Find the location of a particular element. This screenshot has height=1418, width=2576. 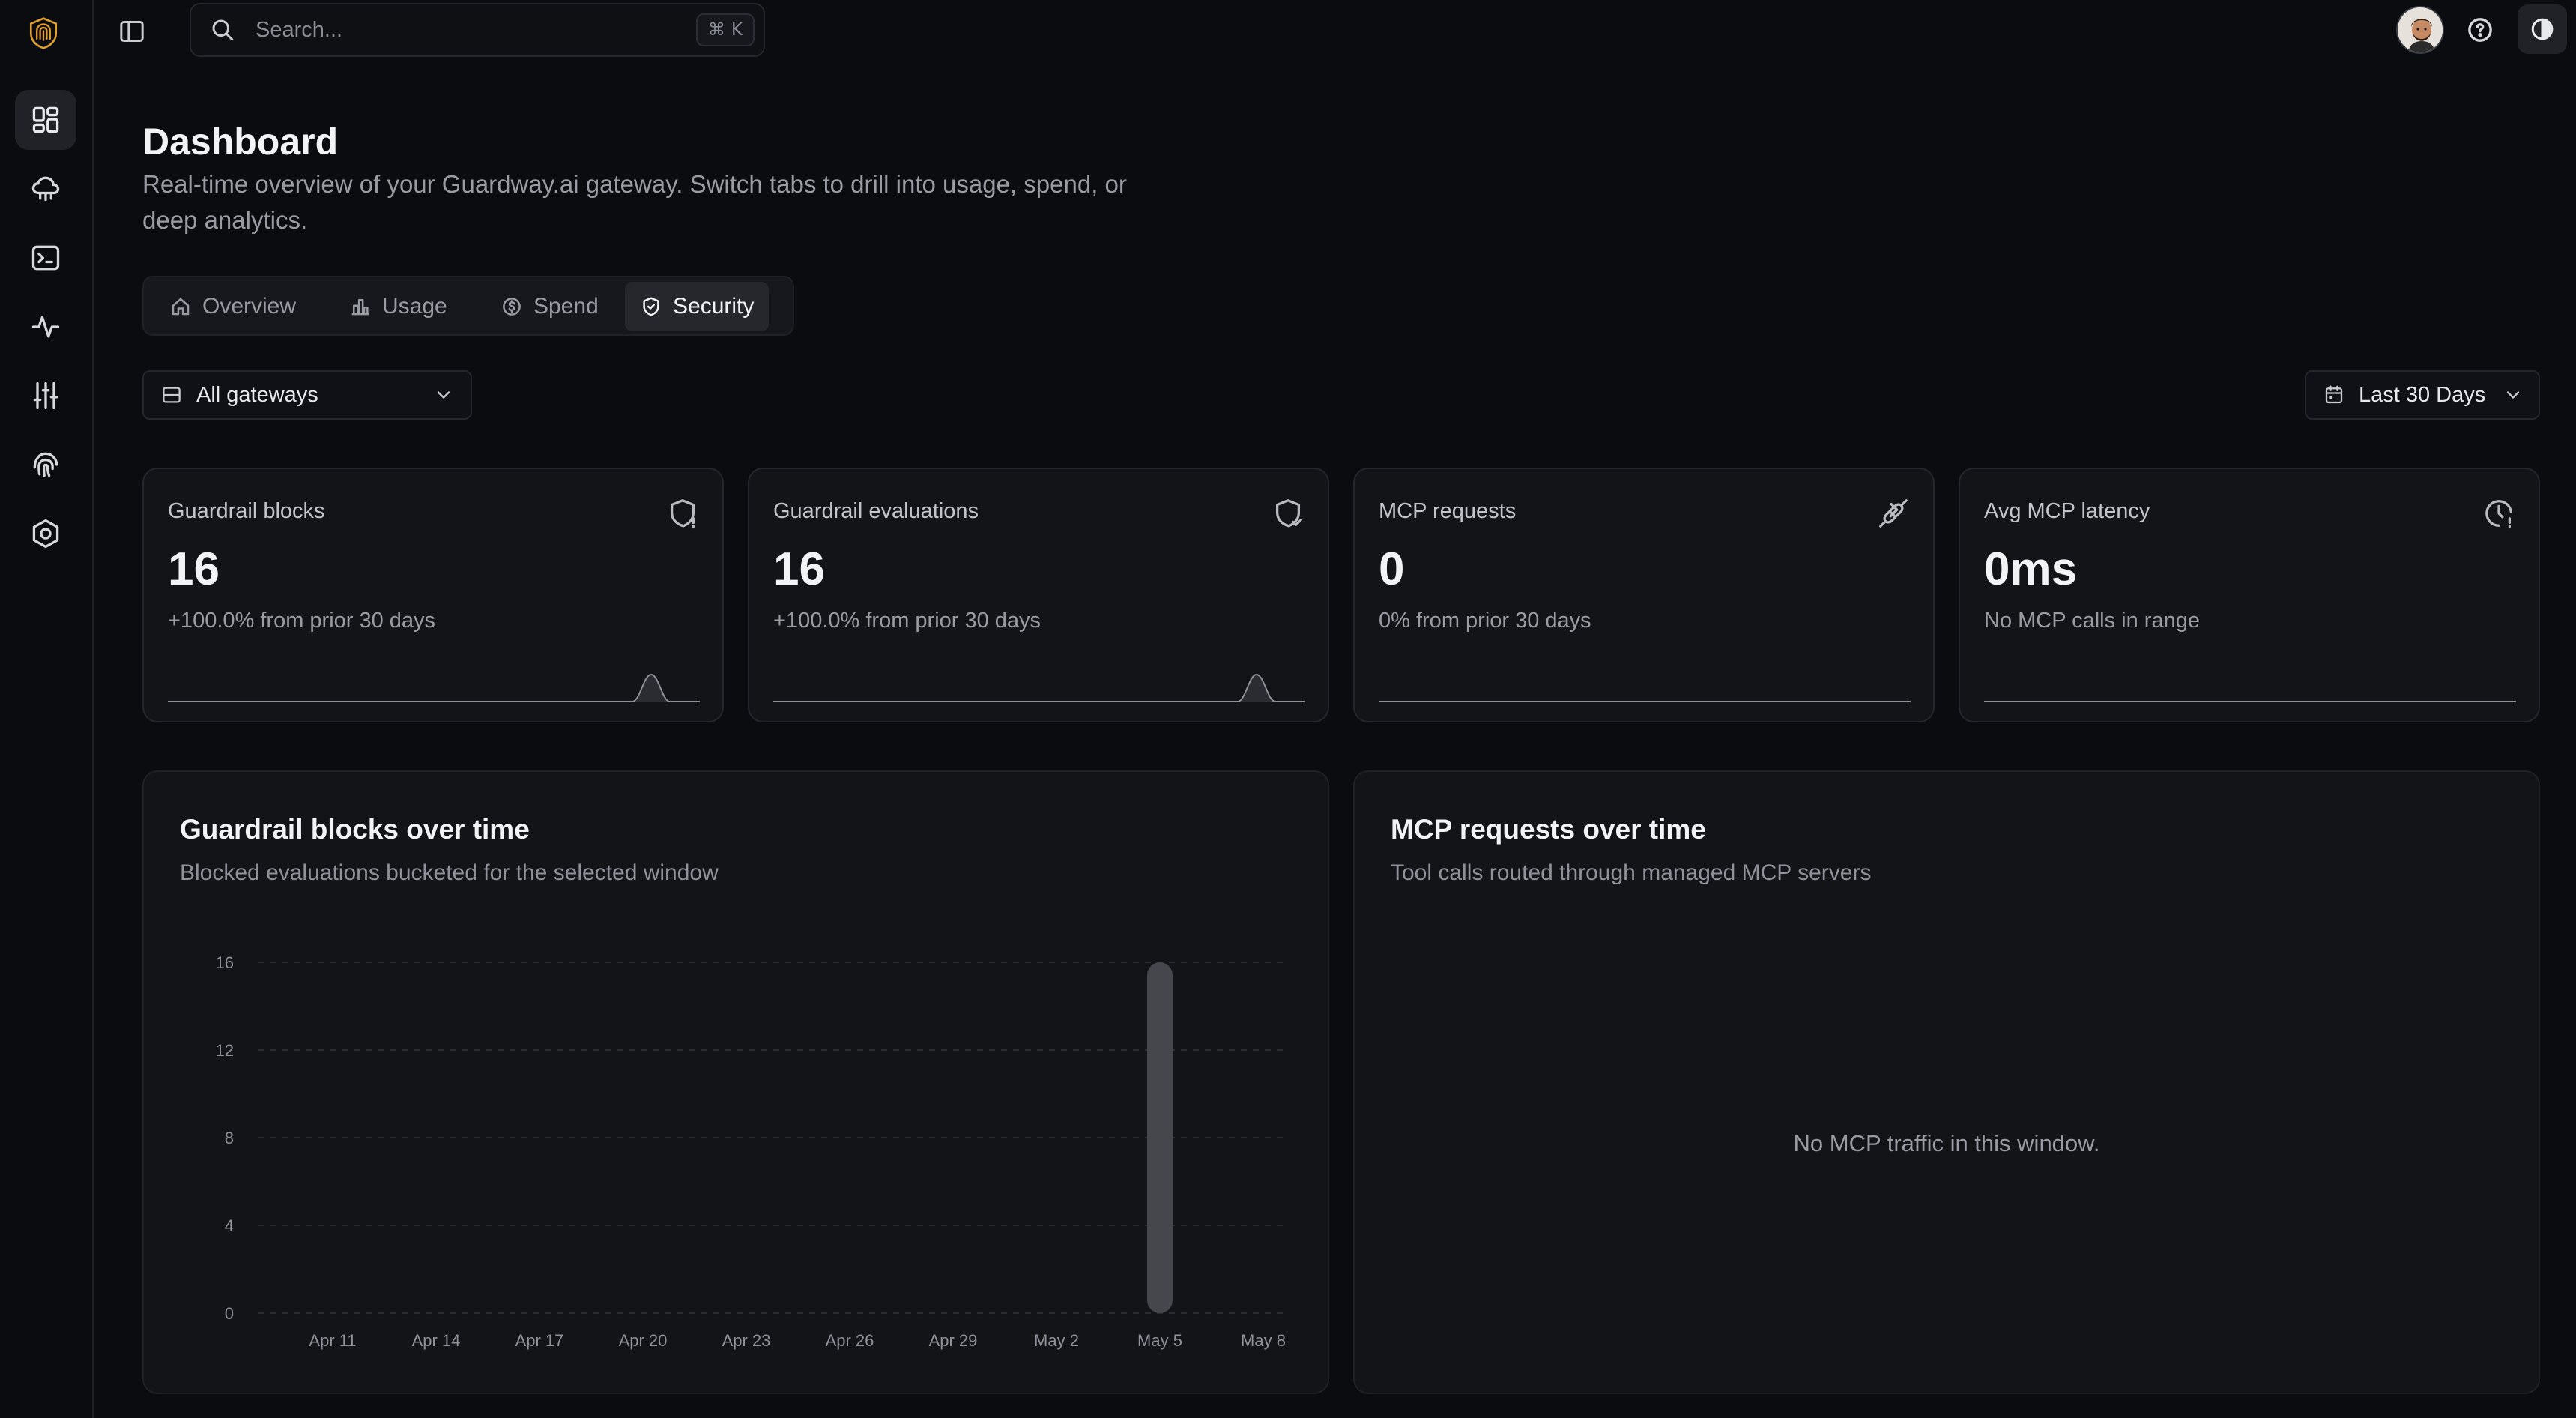

search-icon is located at coordinates (223, 30).